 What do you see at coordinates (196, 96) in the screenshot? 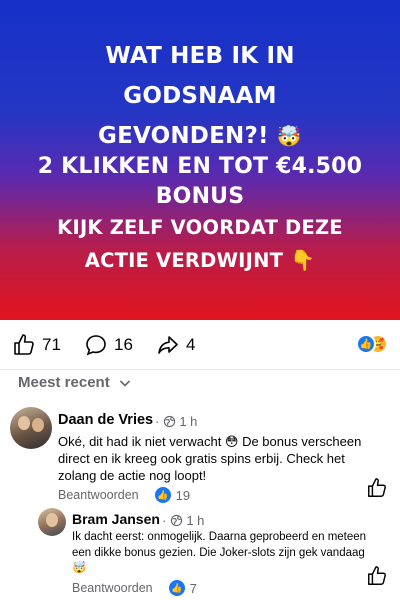
I see `headline-text: WAT HEB IK IN GODSNAAM GEVONDEN?!` at bounding box center [196, 96].